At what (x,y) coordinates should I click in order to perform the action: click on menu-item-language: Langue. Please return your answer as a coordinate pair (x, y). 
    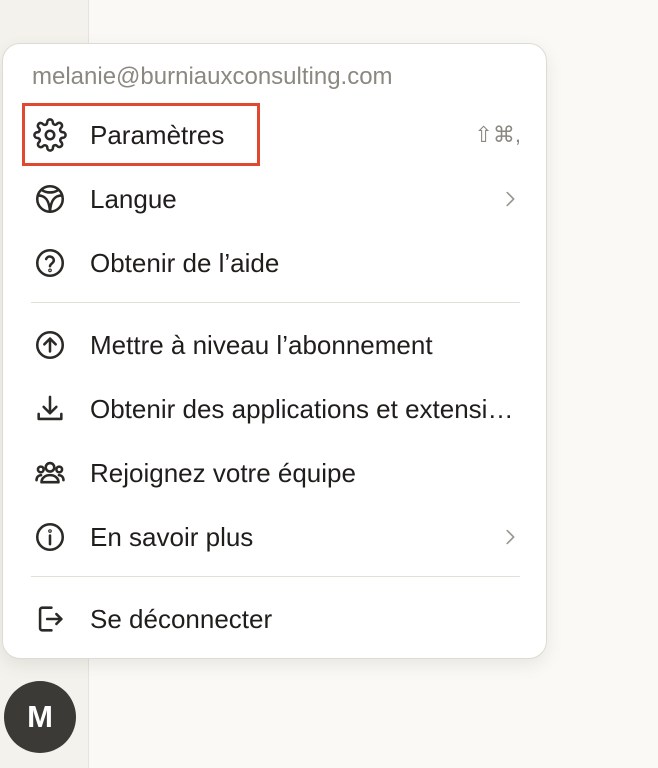
    Looking at the image, I should click on (276, 199).